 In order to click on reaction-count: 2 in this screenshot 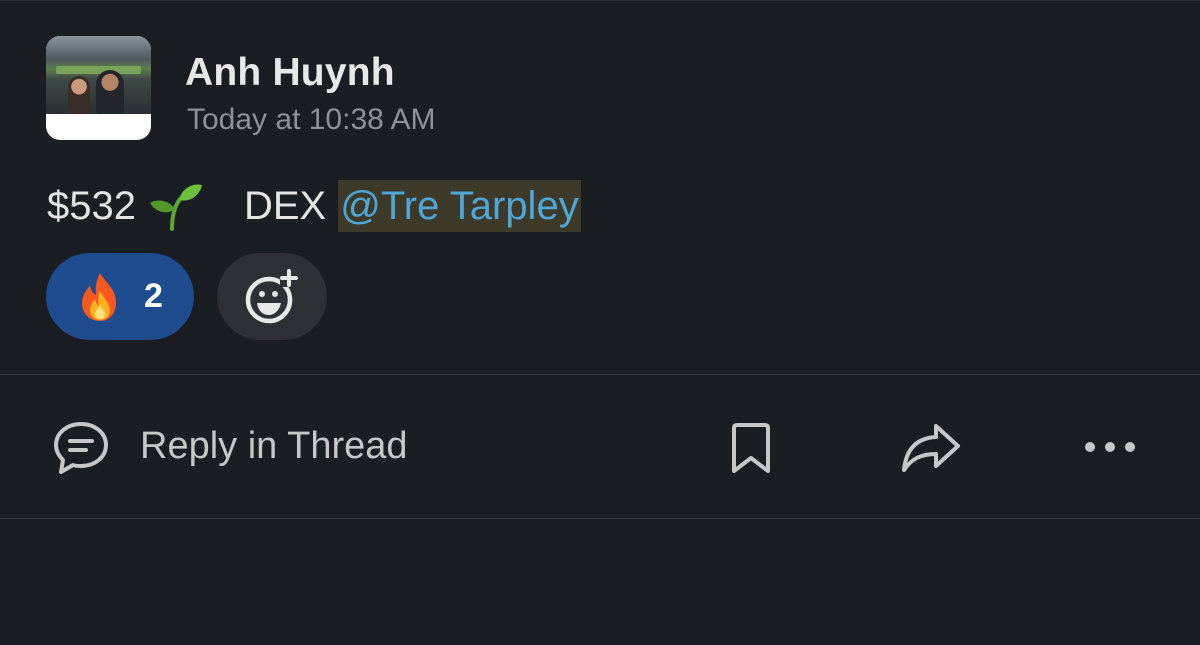, I will do `click(153, 296)`.